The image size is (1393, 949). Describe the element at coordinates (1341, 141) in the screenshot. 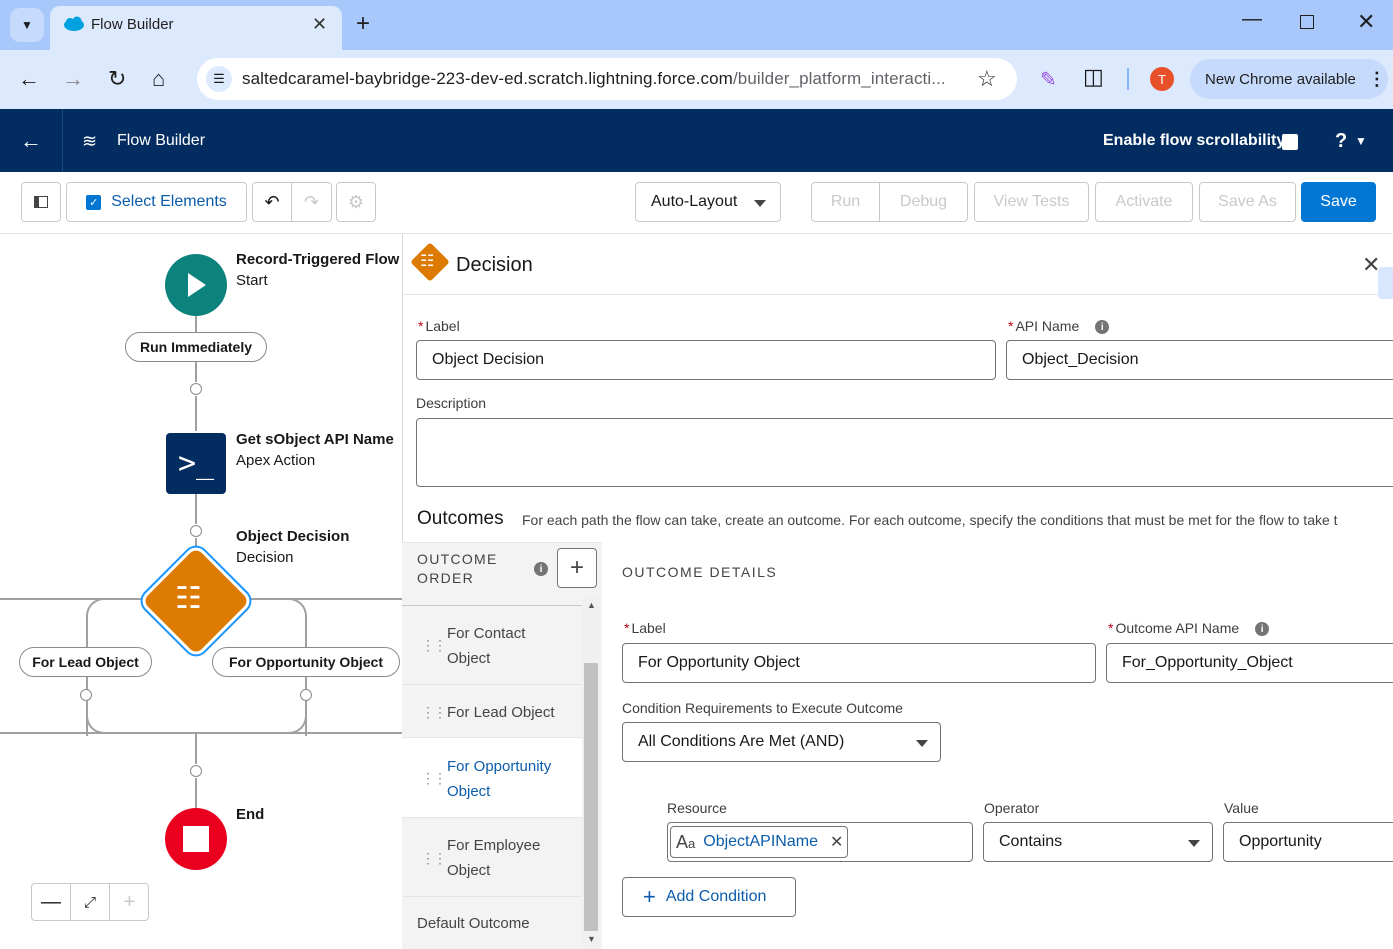

I see `help-icon: ?` at that location.